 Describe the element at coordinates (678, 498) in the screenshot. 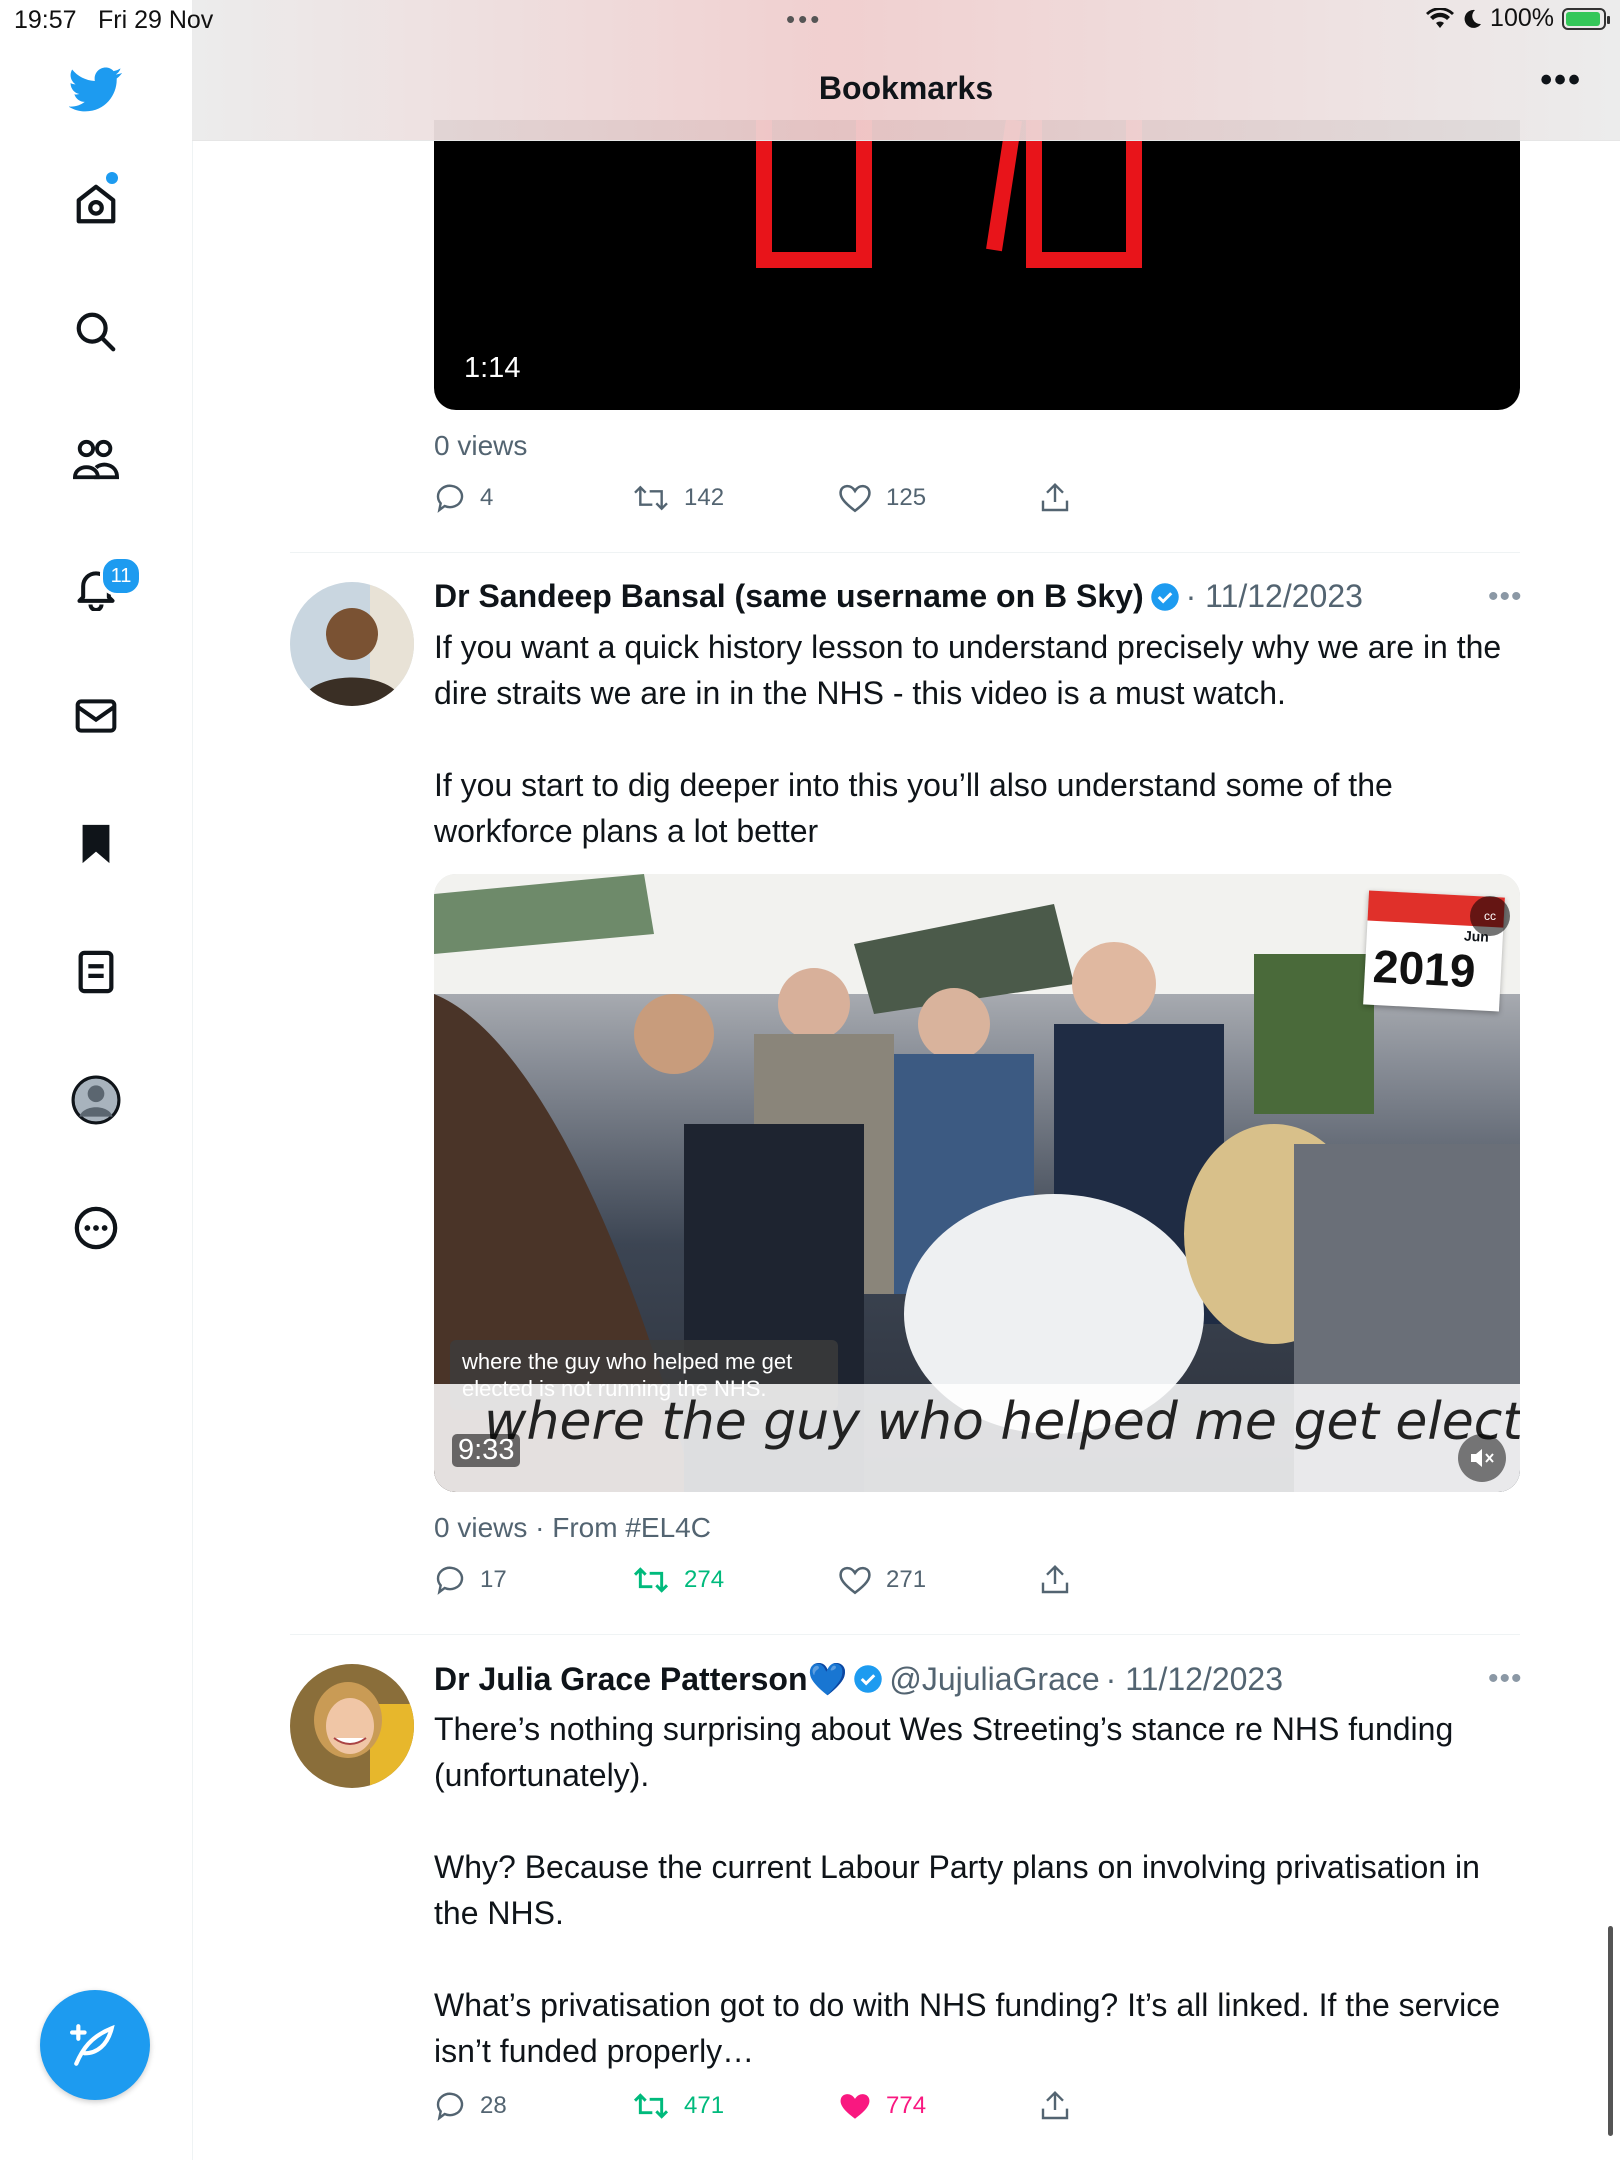

I see `retweet-button: 142` at that location.